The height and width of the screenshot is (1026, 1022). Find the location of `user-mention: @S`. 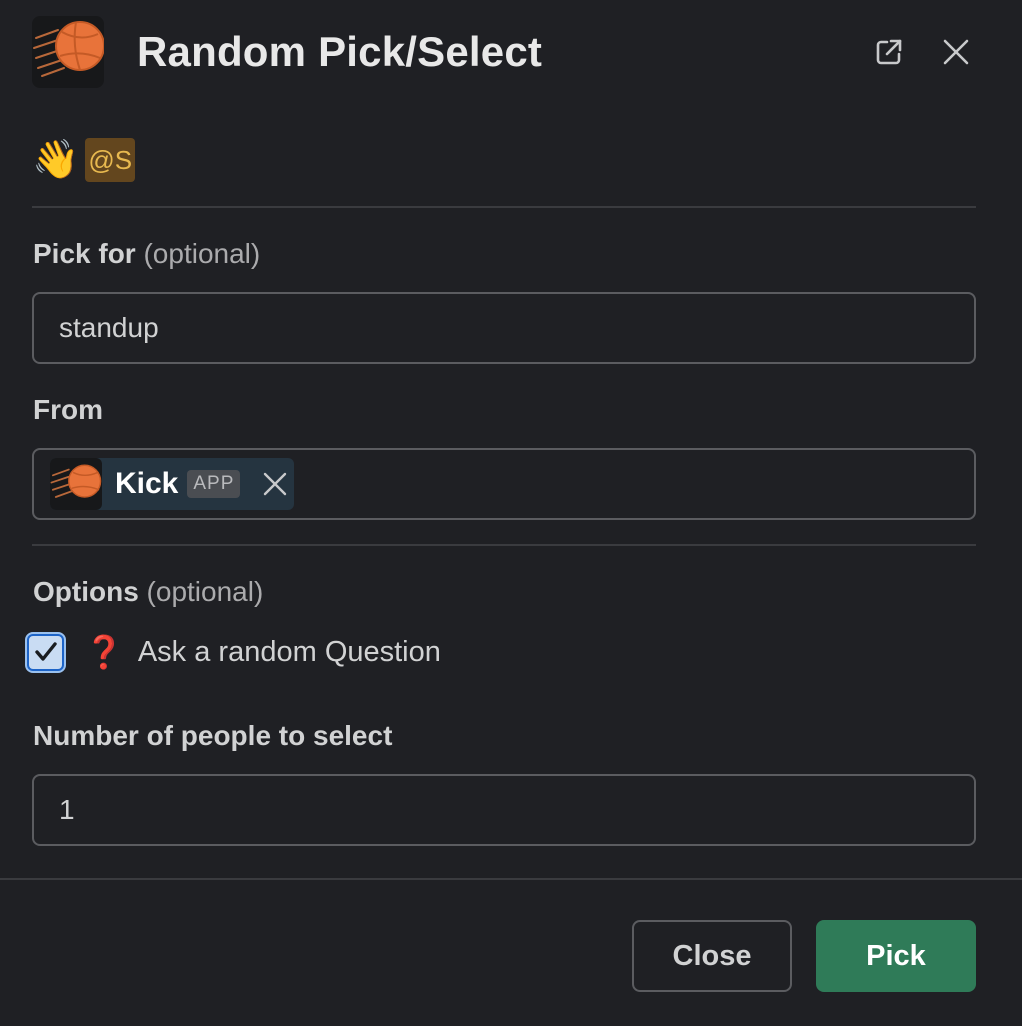

user-mention: @S is located at coordinates (110, 160).